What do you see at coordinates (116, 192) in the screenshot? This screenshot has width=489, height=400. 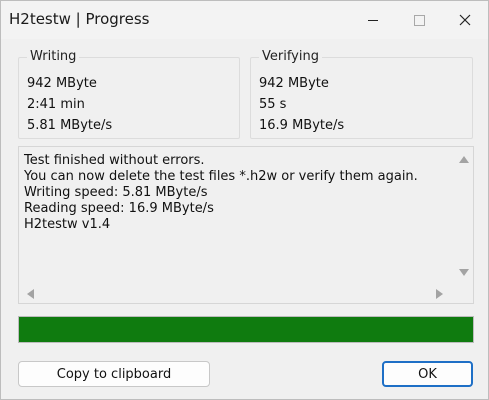 I see `log-line: Writing speed: 5.81 MByte/s` at bounding box center [116, 192].